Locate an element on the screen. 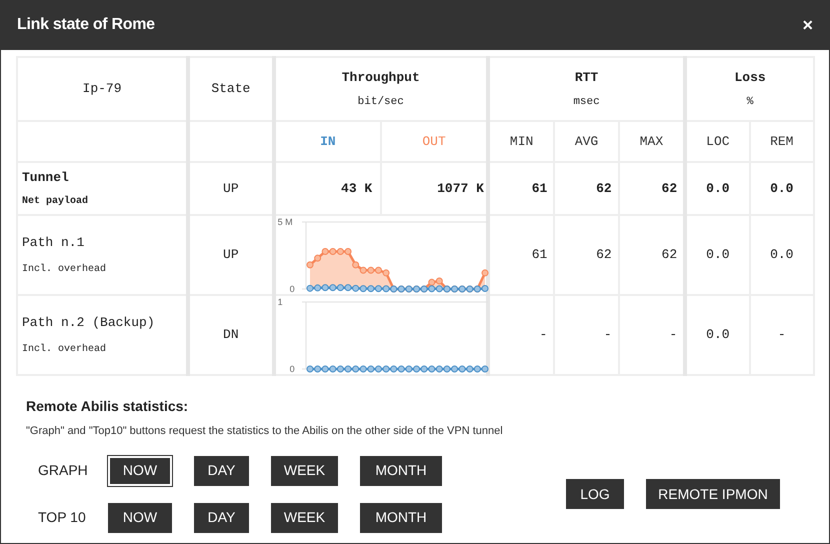 The width and height of the screenshot is (830, 544). state-label: DN is located at coordinates (231, 334).